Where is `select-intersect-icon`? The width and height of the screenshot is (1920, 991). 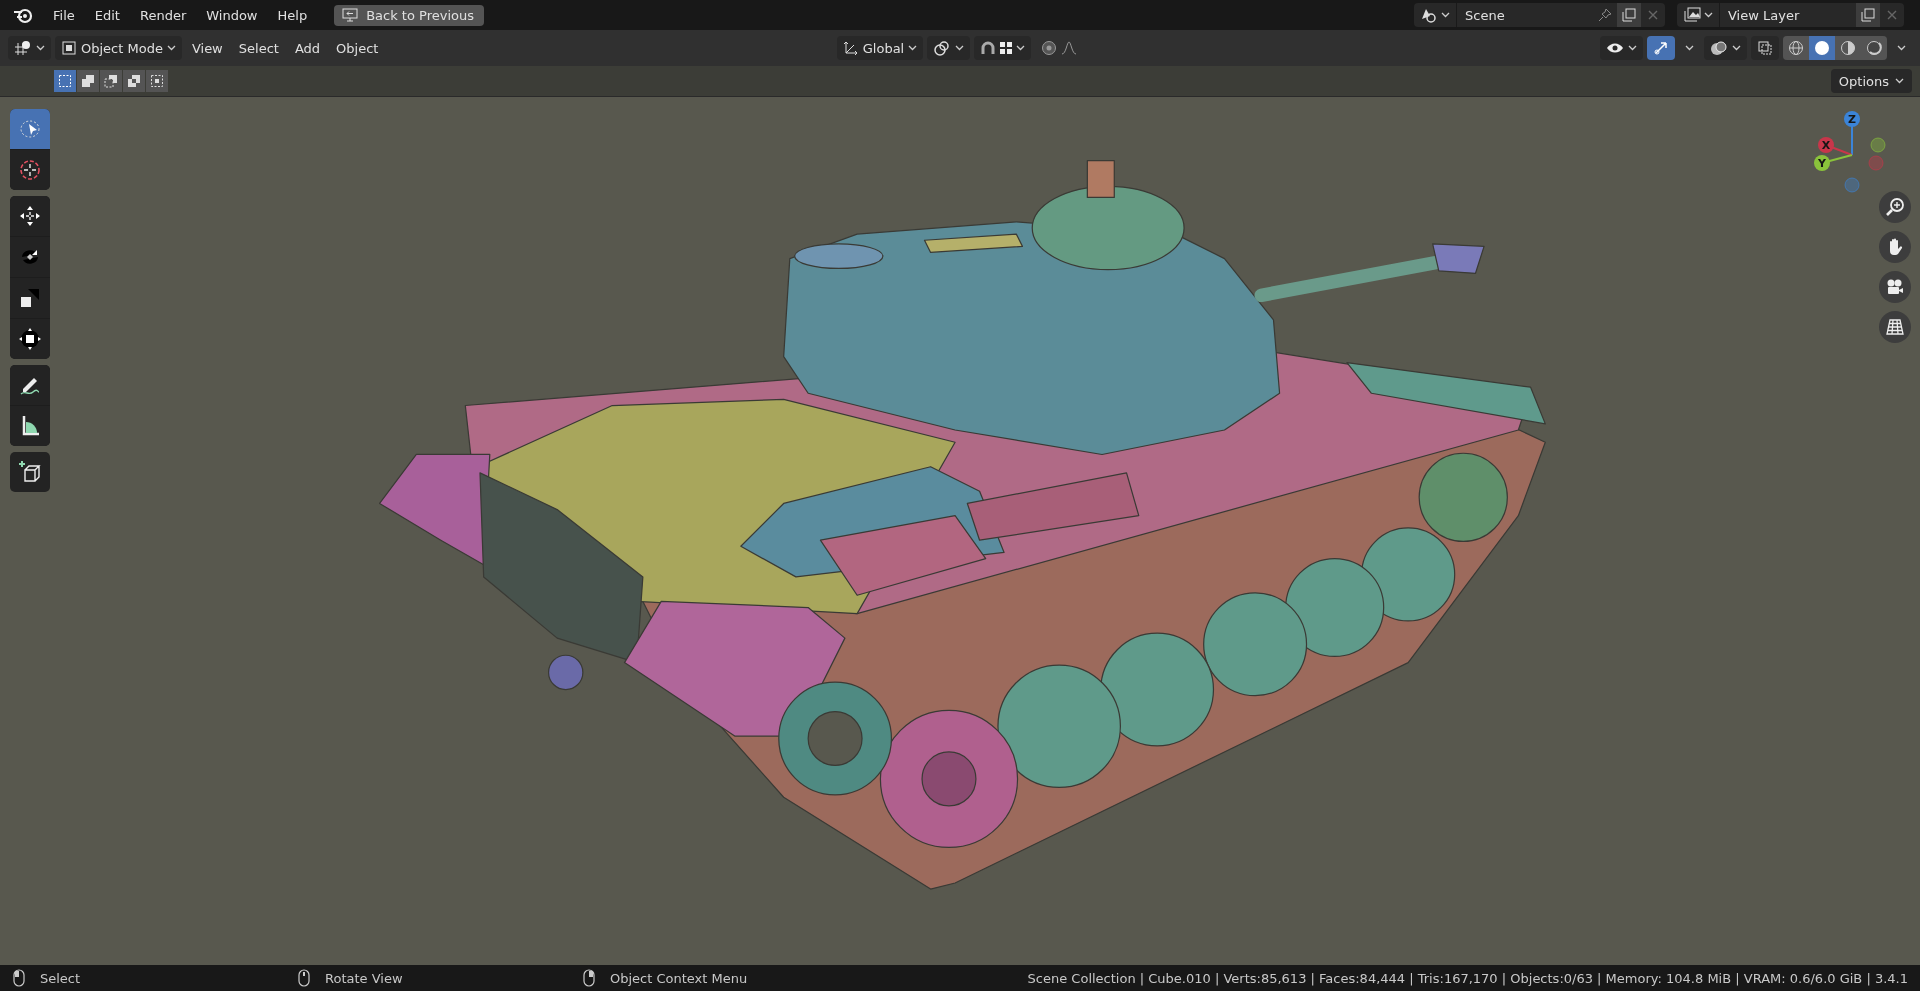
select-intersect-icon is located at coordinates (157, 81).